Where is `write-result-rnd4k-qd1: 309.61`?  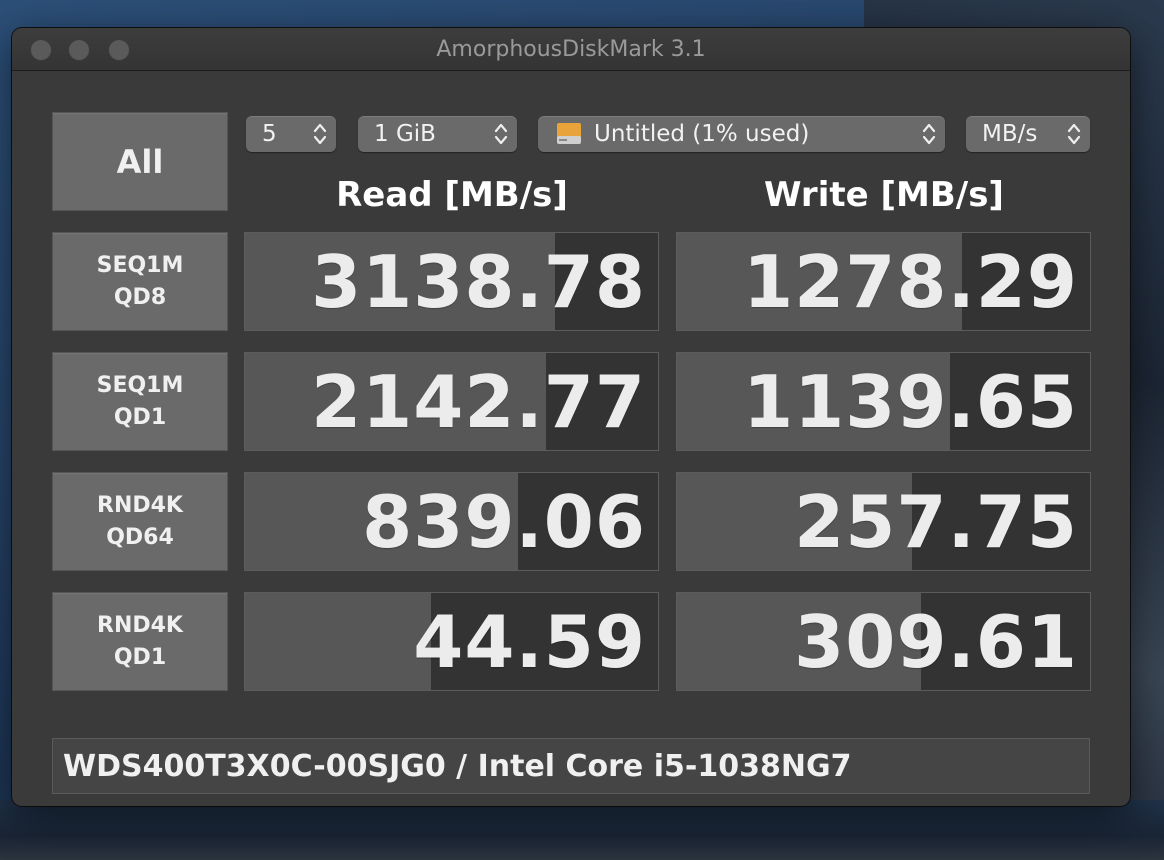 write-result-rnd4k-qd1: 309.61 is located at coordinates (883, 641).